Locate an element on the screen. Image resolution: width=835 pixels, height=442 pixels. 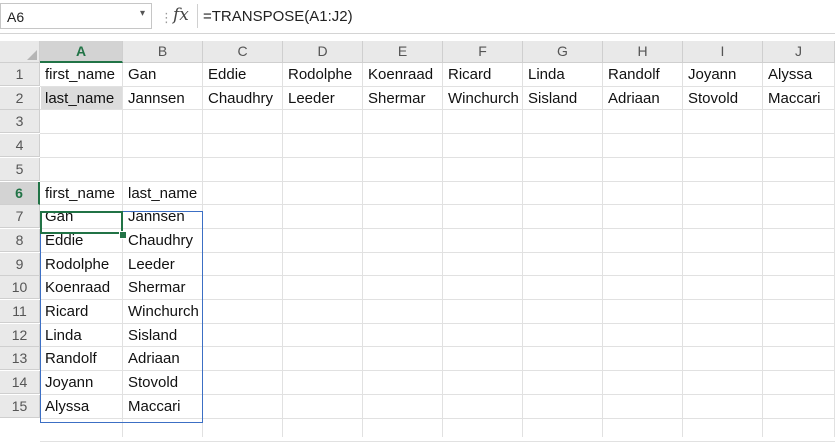
row-header-11: 11 is located at coordinates (20, 311).